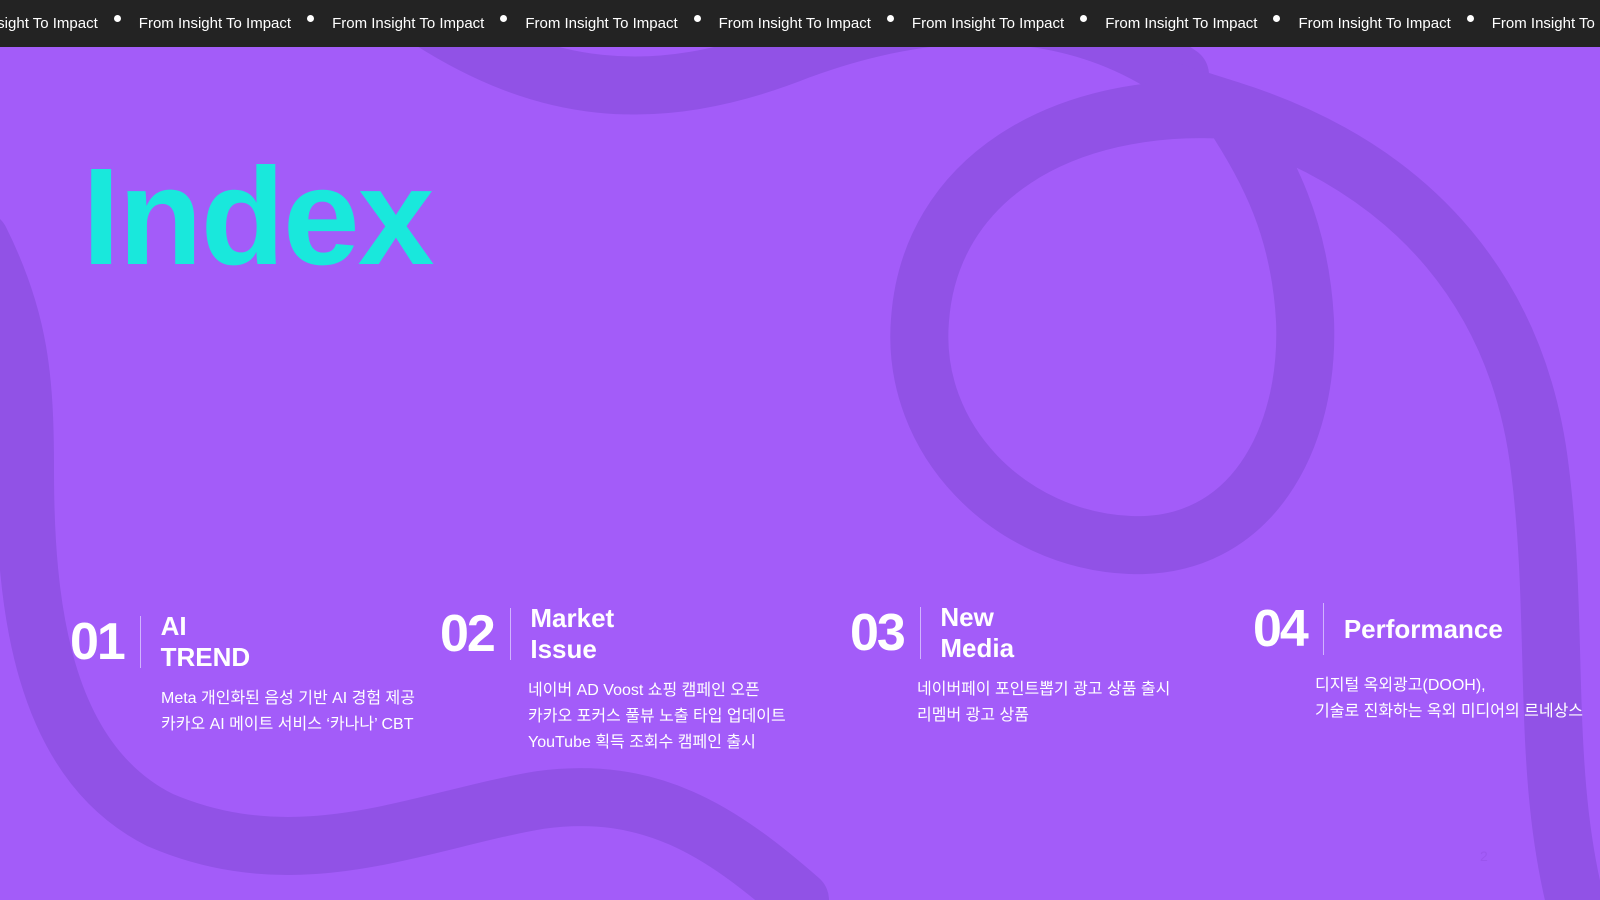 The image size is (1600, 900). What do you see at coordinates (644, 690) in the screenshot?
I see `section-item: 네이버 AD Voost 쇼핑 캠페인 오픈` at bounding box center [644, 690].